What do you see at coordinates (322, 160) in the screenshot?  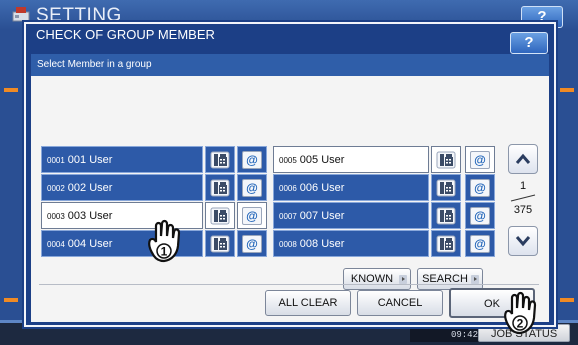 I see `member-name: 005 User` at bounding box center [322, 160].